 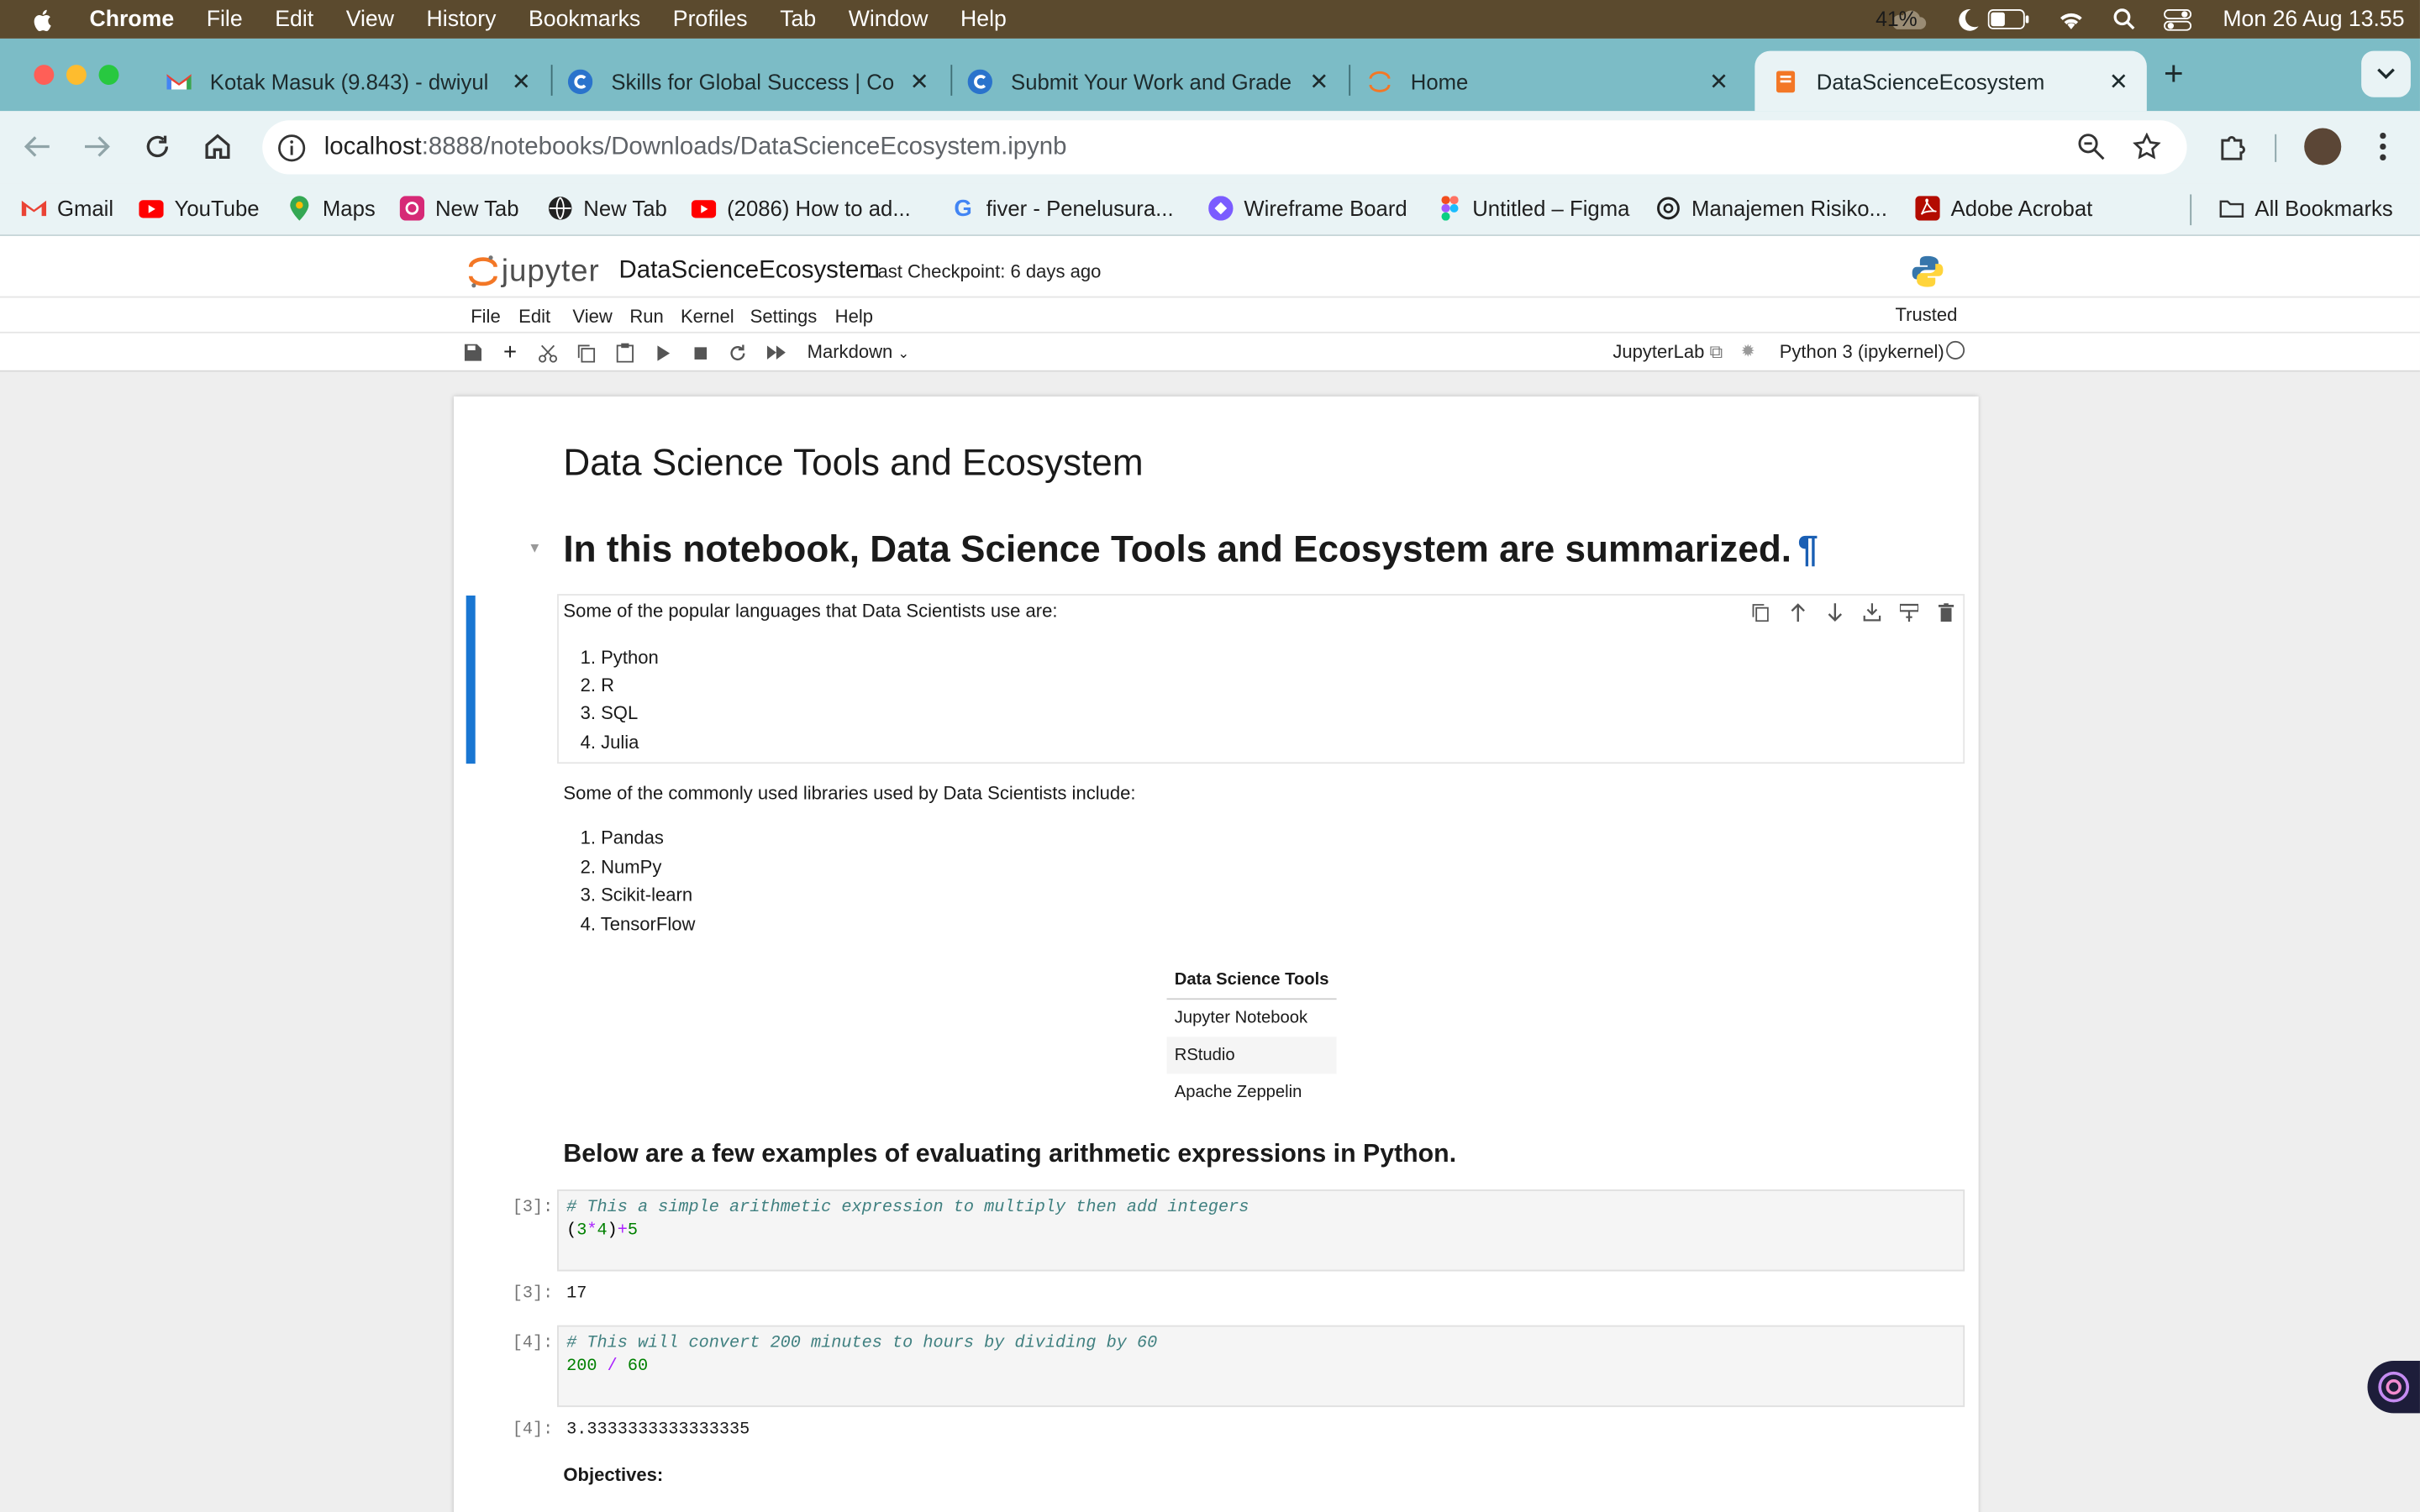 I want to click on reload-icon, so click(x=157, y=146).